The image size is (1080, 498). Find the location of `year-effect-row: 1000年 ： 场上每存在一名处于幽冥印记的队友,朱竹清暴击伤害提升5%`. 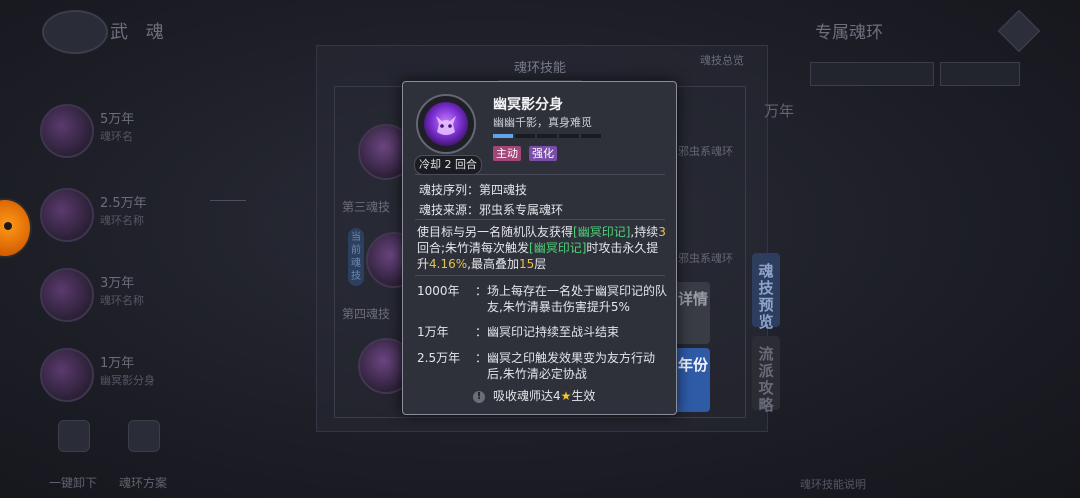

year-effect-row: 1000年 ： 场上每存在一名处于幽冥印记的队友,朱竹清暴击伤害提升5% is located at coordinates (543, 300).